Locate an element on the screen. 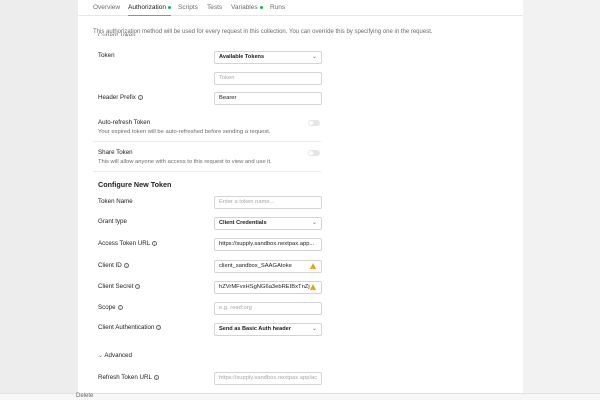 The image size is (600, 400). client-authentication-value: Send as Basic Auth header is located at coordinates (255, 329).